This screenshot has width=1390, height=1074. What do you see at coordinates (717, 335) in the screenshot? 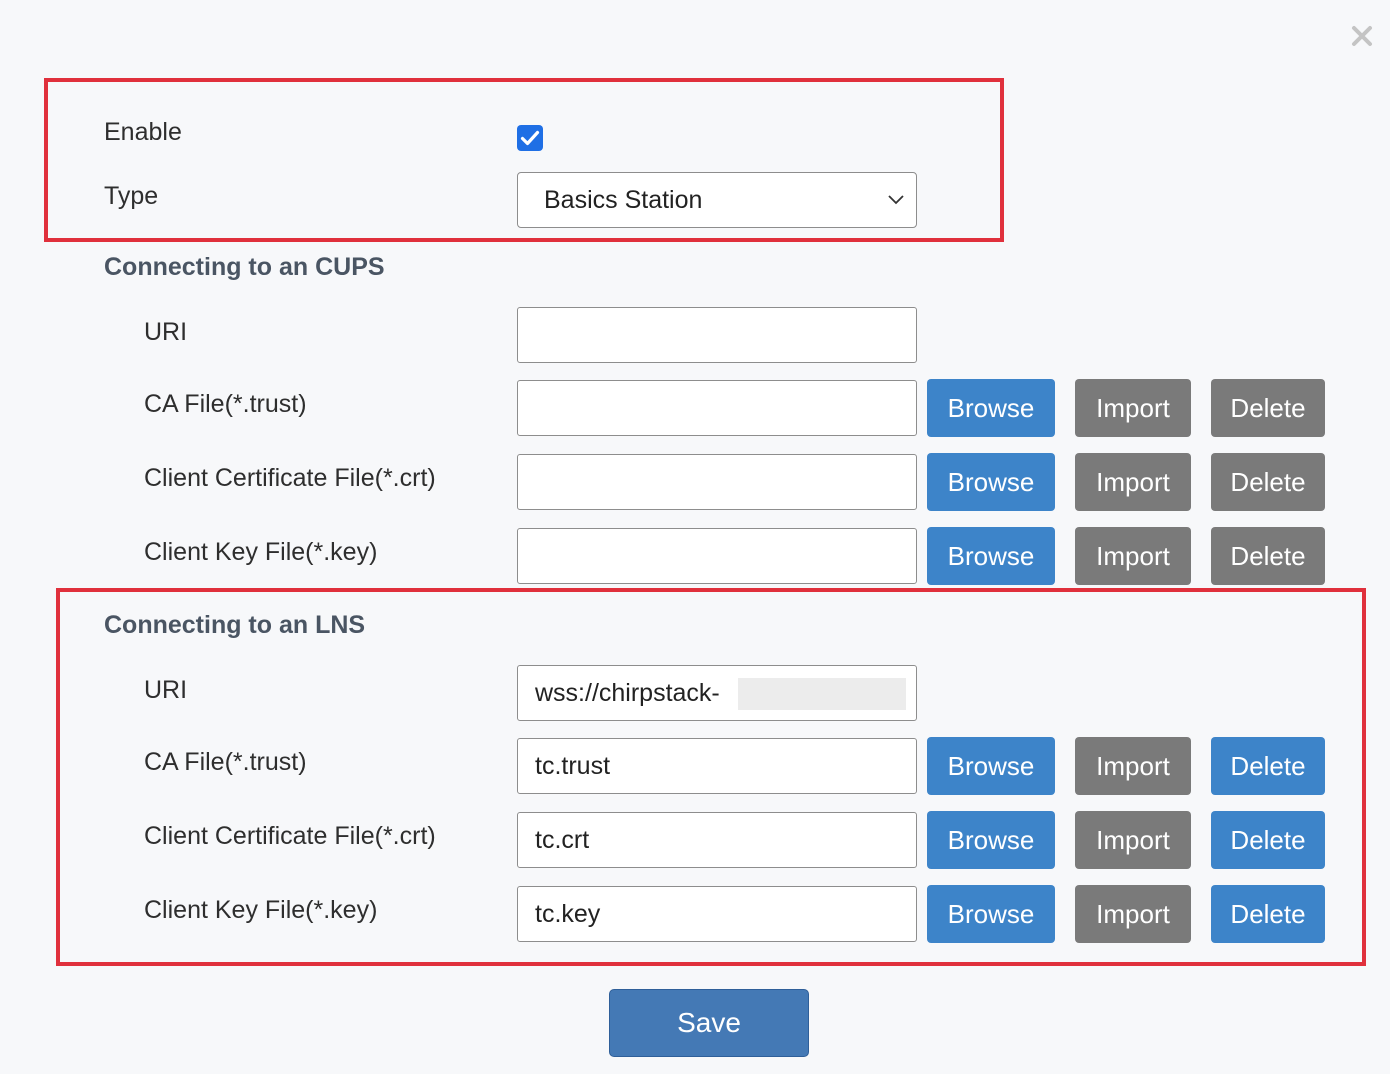
I see `cups-uri-input` at bounding box center [717, 335].